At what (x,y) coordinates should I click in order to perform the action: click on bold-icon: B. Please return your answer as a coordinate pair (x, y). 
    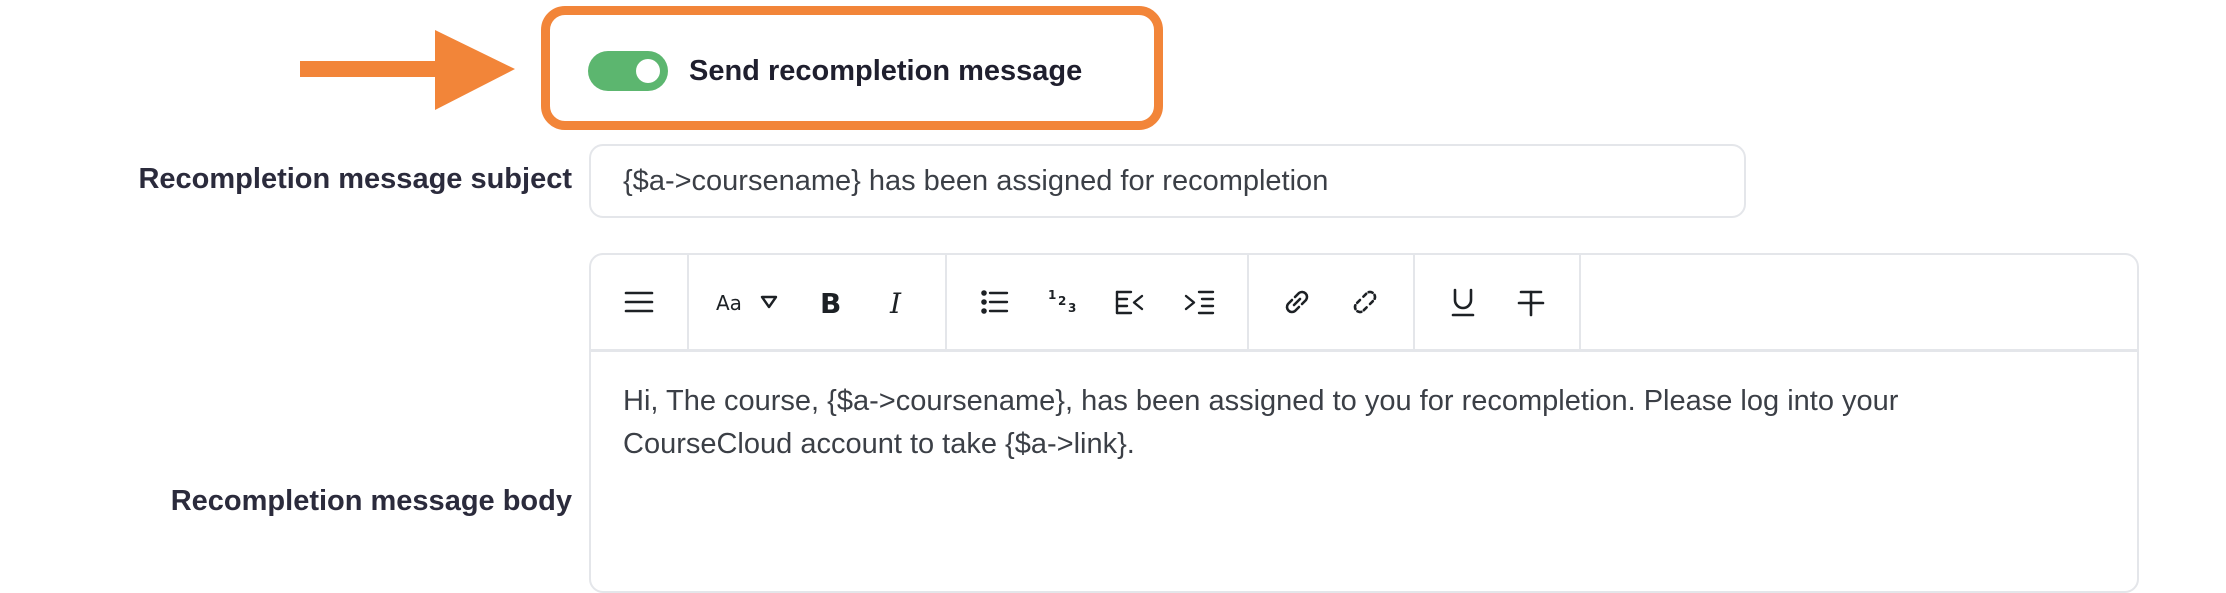
    Looking at the image, I should click on (829, 302).